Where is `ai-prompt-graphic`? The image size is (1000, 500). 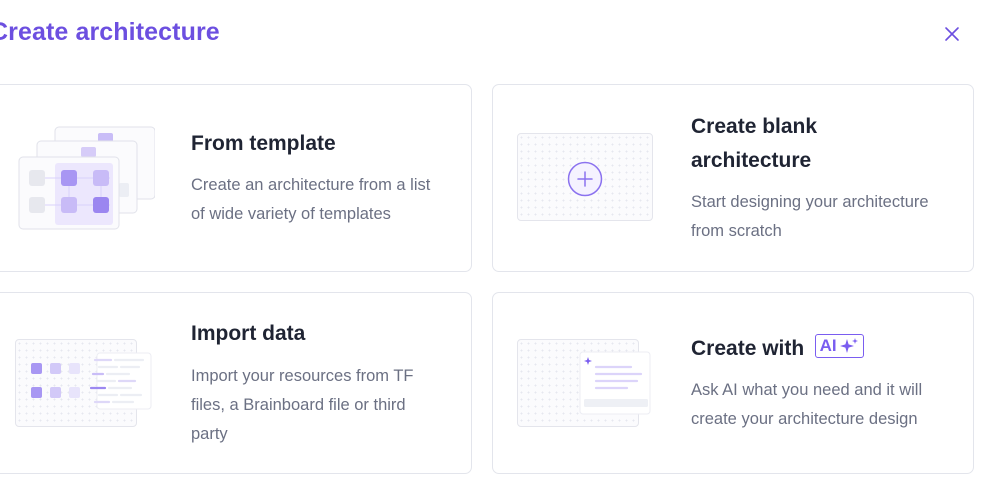 ai-prompt-graphic is located at coordinates (615, 383).